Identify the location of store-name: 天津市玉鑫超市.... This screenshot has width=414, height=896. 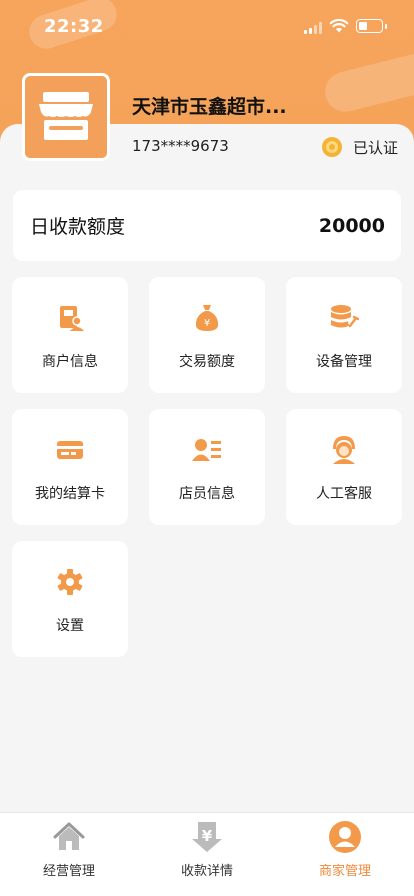
(209, 107).